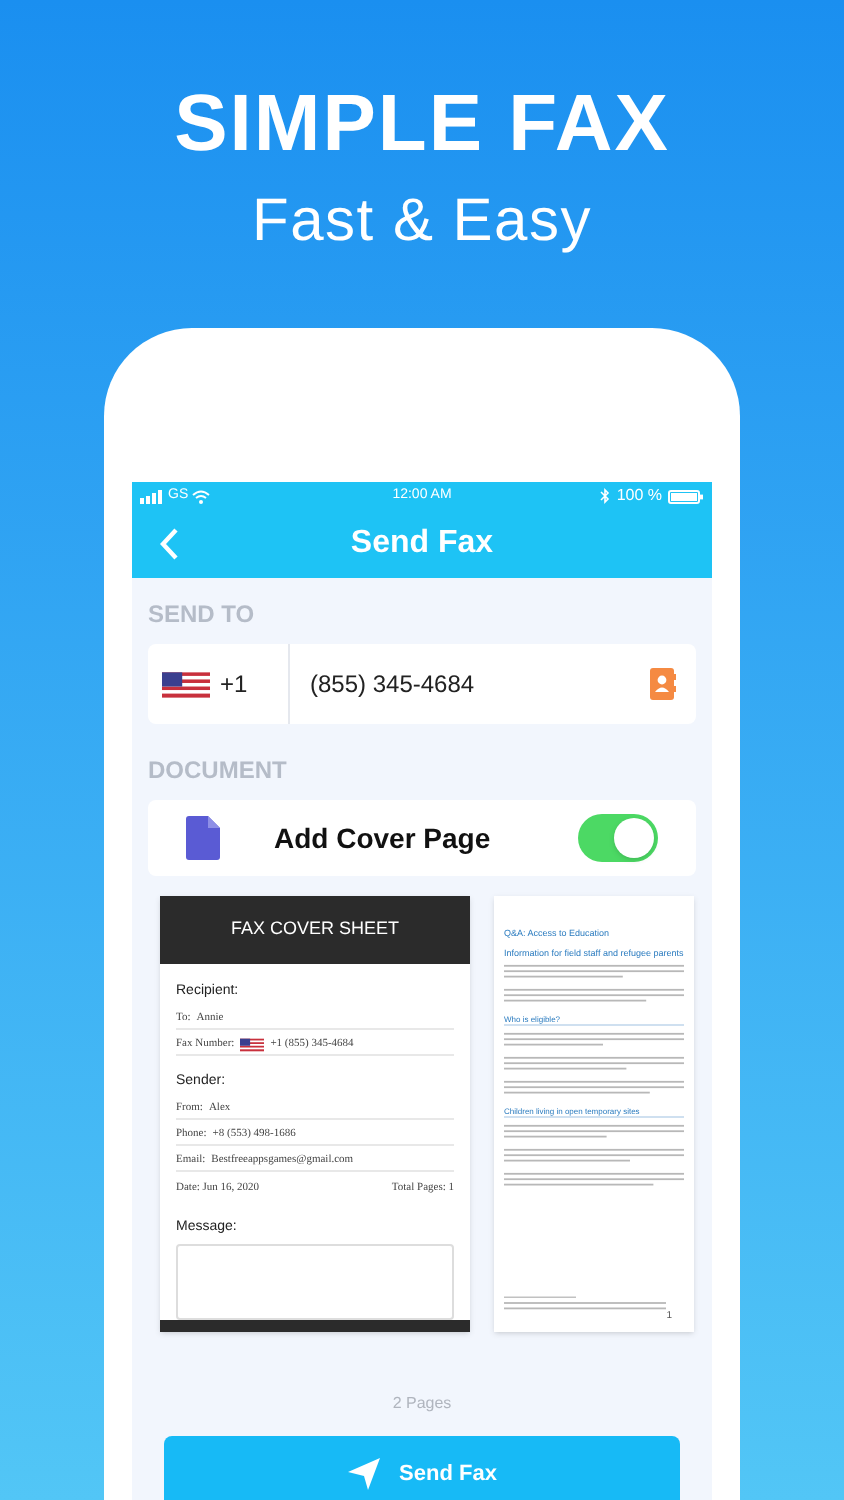 This screenshot has width=844, height=1500. What do you see at coordinates (234, 685) in the screenshot?
I see `country-code: +1` at bounding box center [234, 685].